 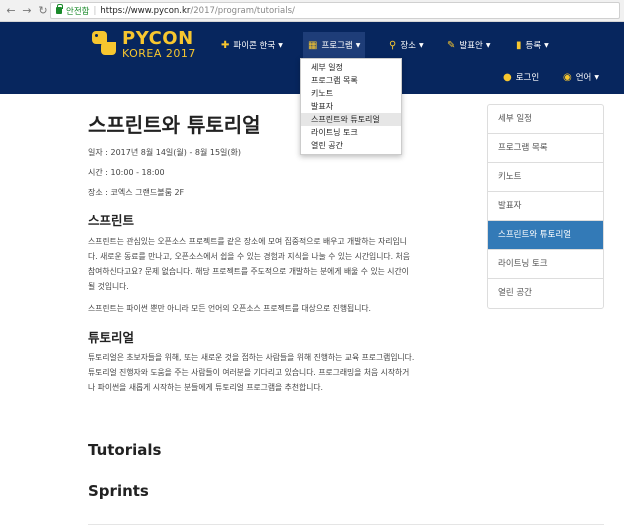 What do you see at coordinates (43, 11) in the screenshot?
I see `reload-icon: ↻` at bounding box center [43, 11].